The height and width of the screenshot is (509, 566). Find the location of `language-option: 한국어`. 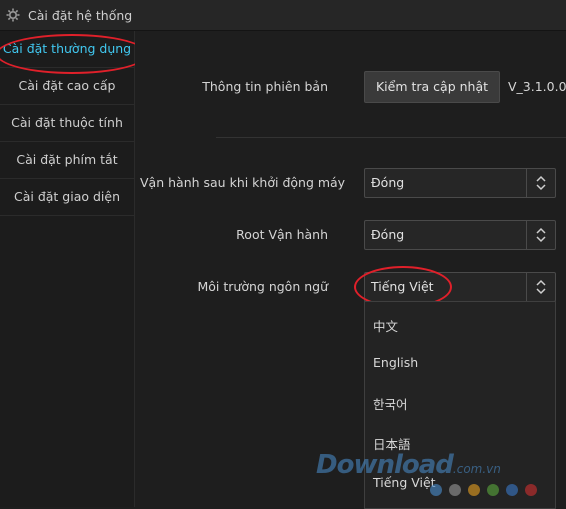

language-option: 한국어 is located at coordinates (390, 403).